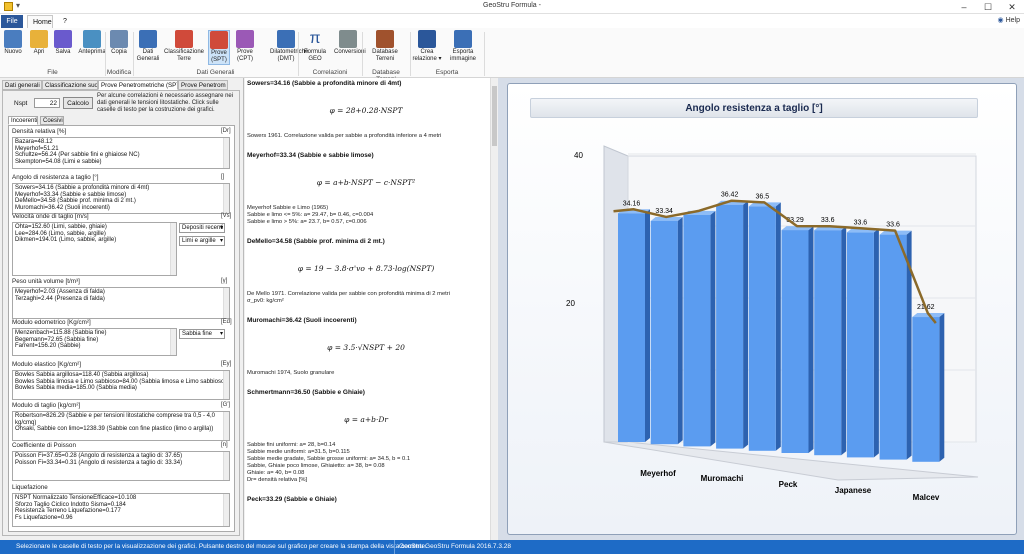 The width and height of the screenshot is (1024, 554). What do you see at coordinates (52, 120) in the screenshot?
I see `subtab-coesivi: Coesivi` at bounding box center [52, 120].